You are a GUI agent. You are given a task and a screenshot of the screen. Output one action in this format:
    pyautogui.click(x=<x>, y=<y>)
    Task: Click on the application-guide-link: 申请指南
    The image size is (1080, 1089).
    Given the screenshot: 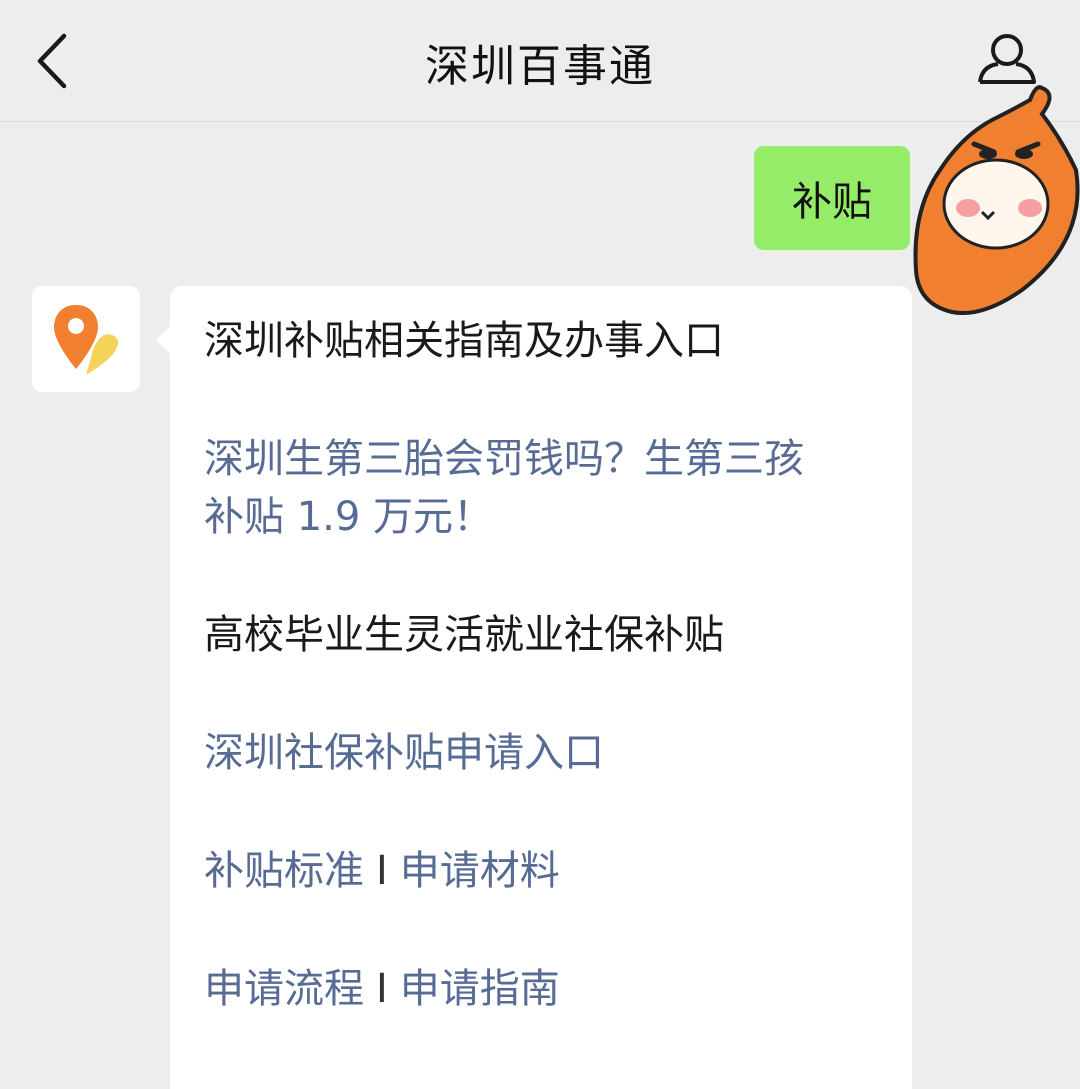 What is the action you would take?
    pyautogui.click(x=480, y=989)
    